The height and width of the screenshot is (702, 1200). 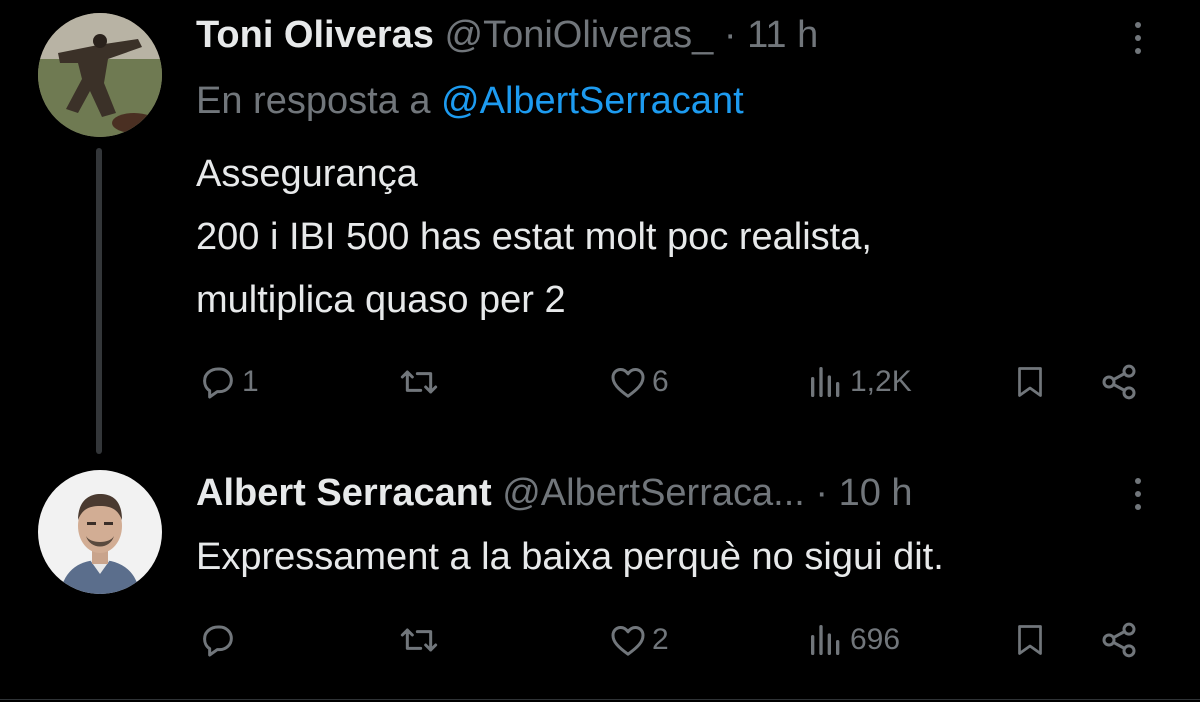 What do you see at coordinates (250, 381) in the screenshot?
I see `reply-count: 1` at bounding box center [250, 381].